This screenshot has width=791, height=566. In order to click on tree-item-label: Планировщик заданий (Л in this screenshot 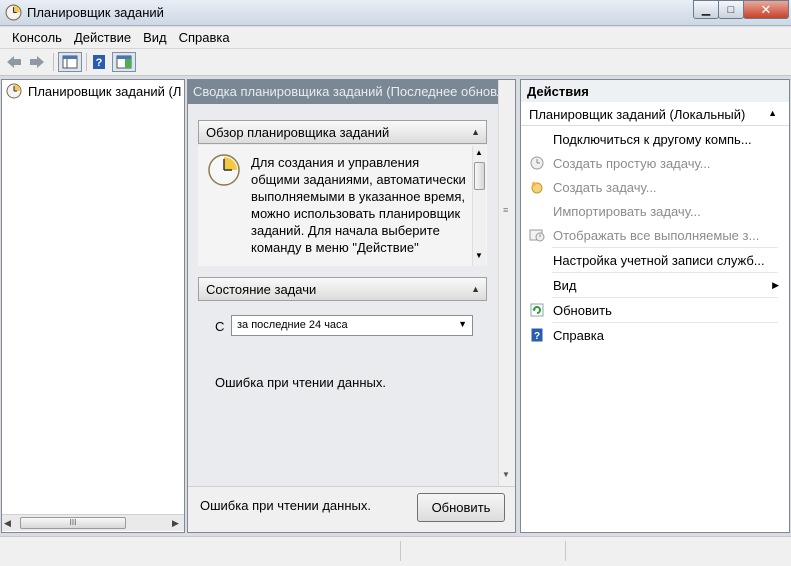, I will do `click(105, 91)`.